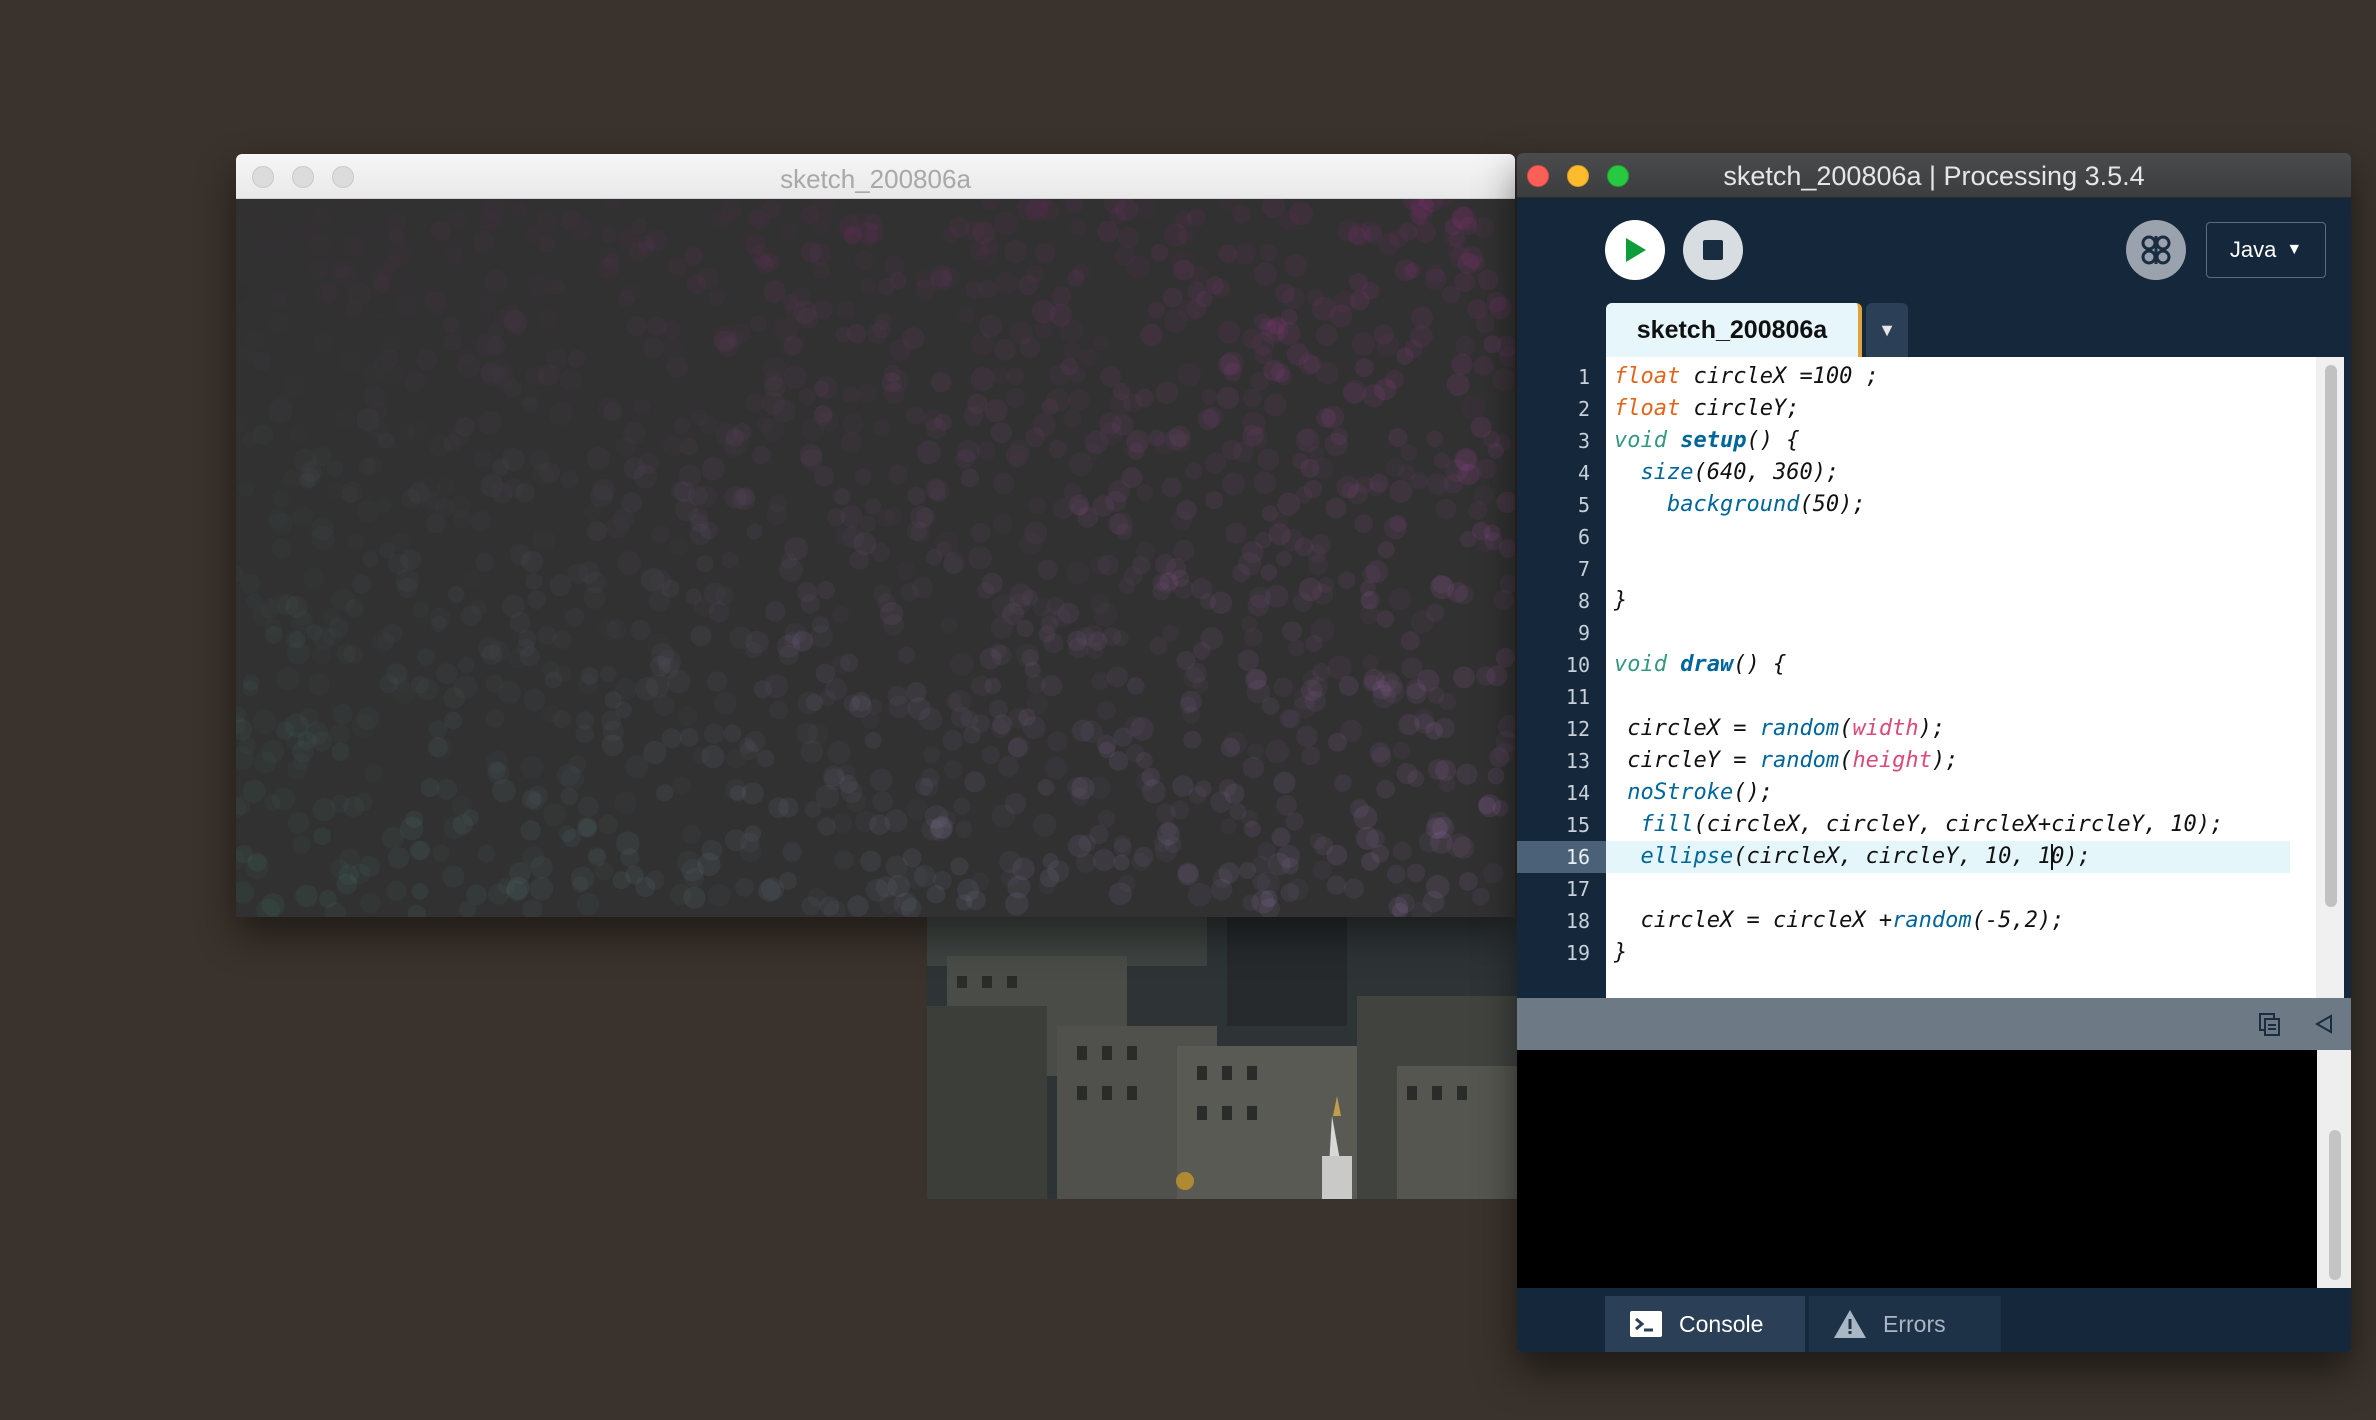 The image size is (2376, 1420). What do you see at coordinates (1839, 921) in the screenshot?
I see `code-line: circleX = circleX +random(-5,2);` at bounding box center [1839, 921].